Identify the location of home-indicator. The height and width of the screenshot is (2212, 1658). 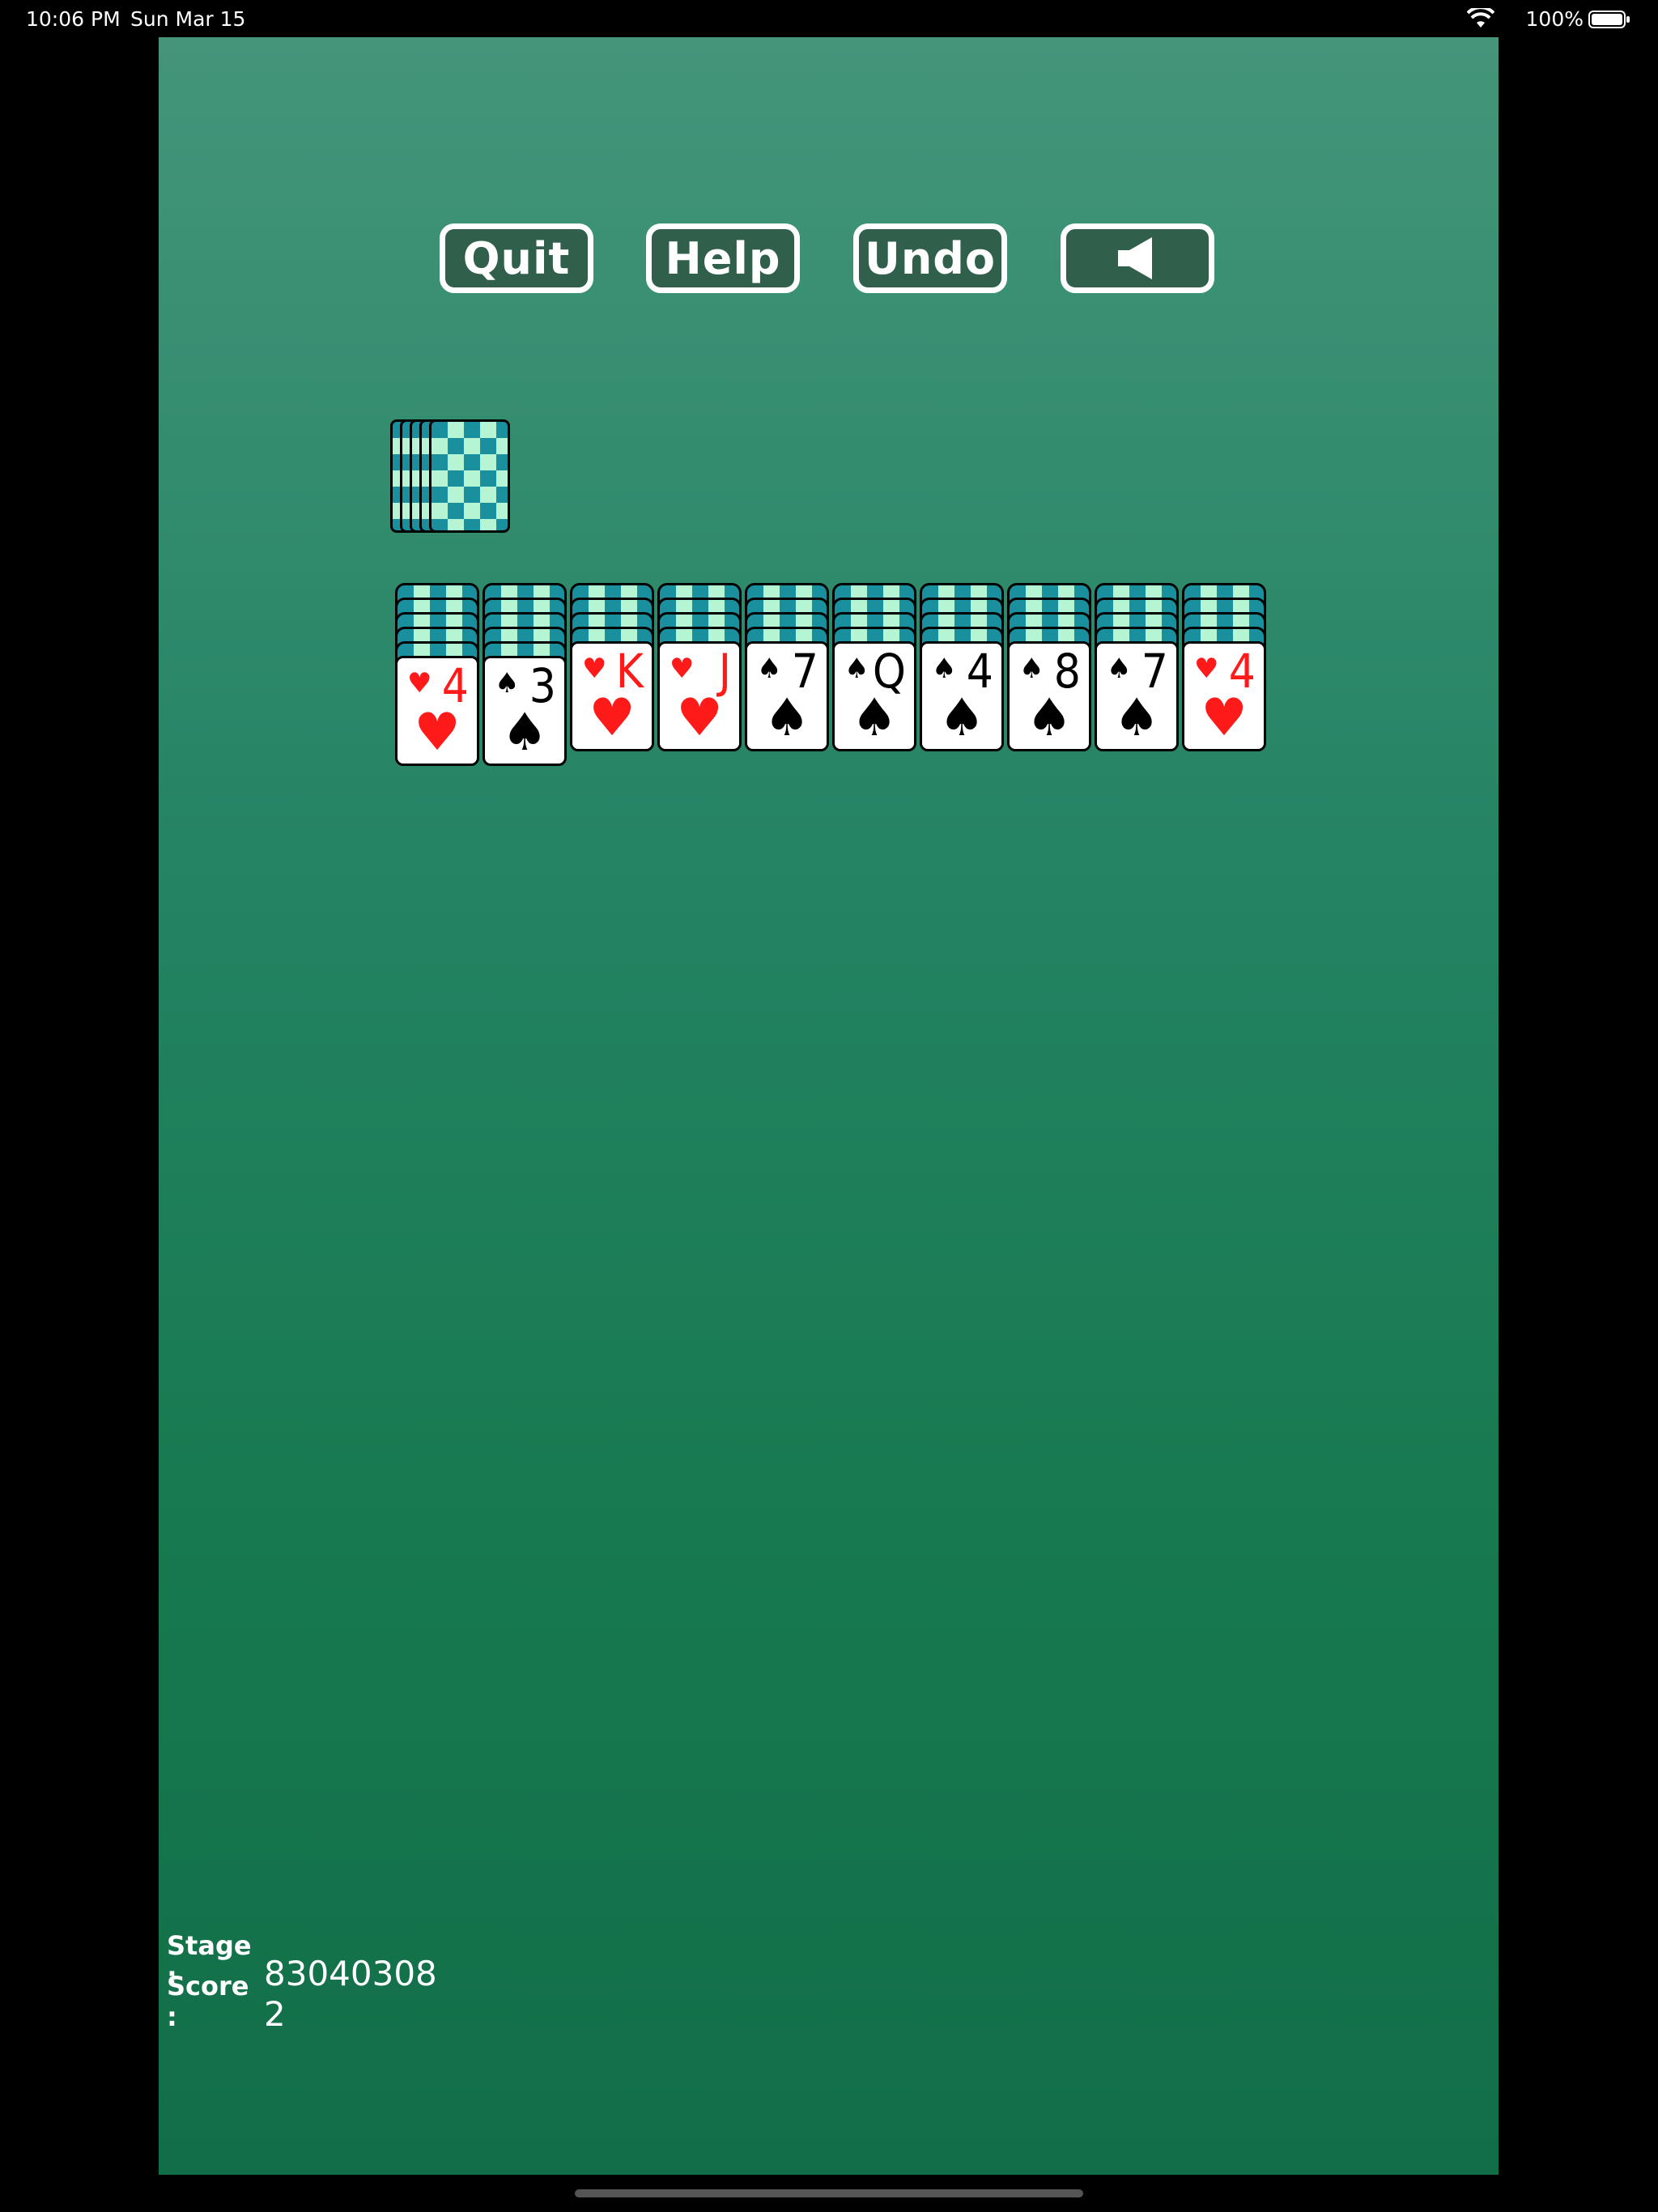
(829, 2193).